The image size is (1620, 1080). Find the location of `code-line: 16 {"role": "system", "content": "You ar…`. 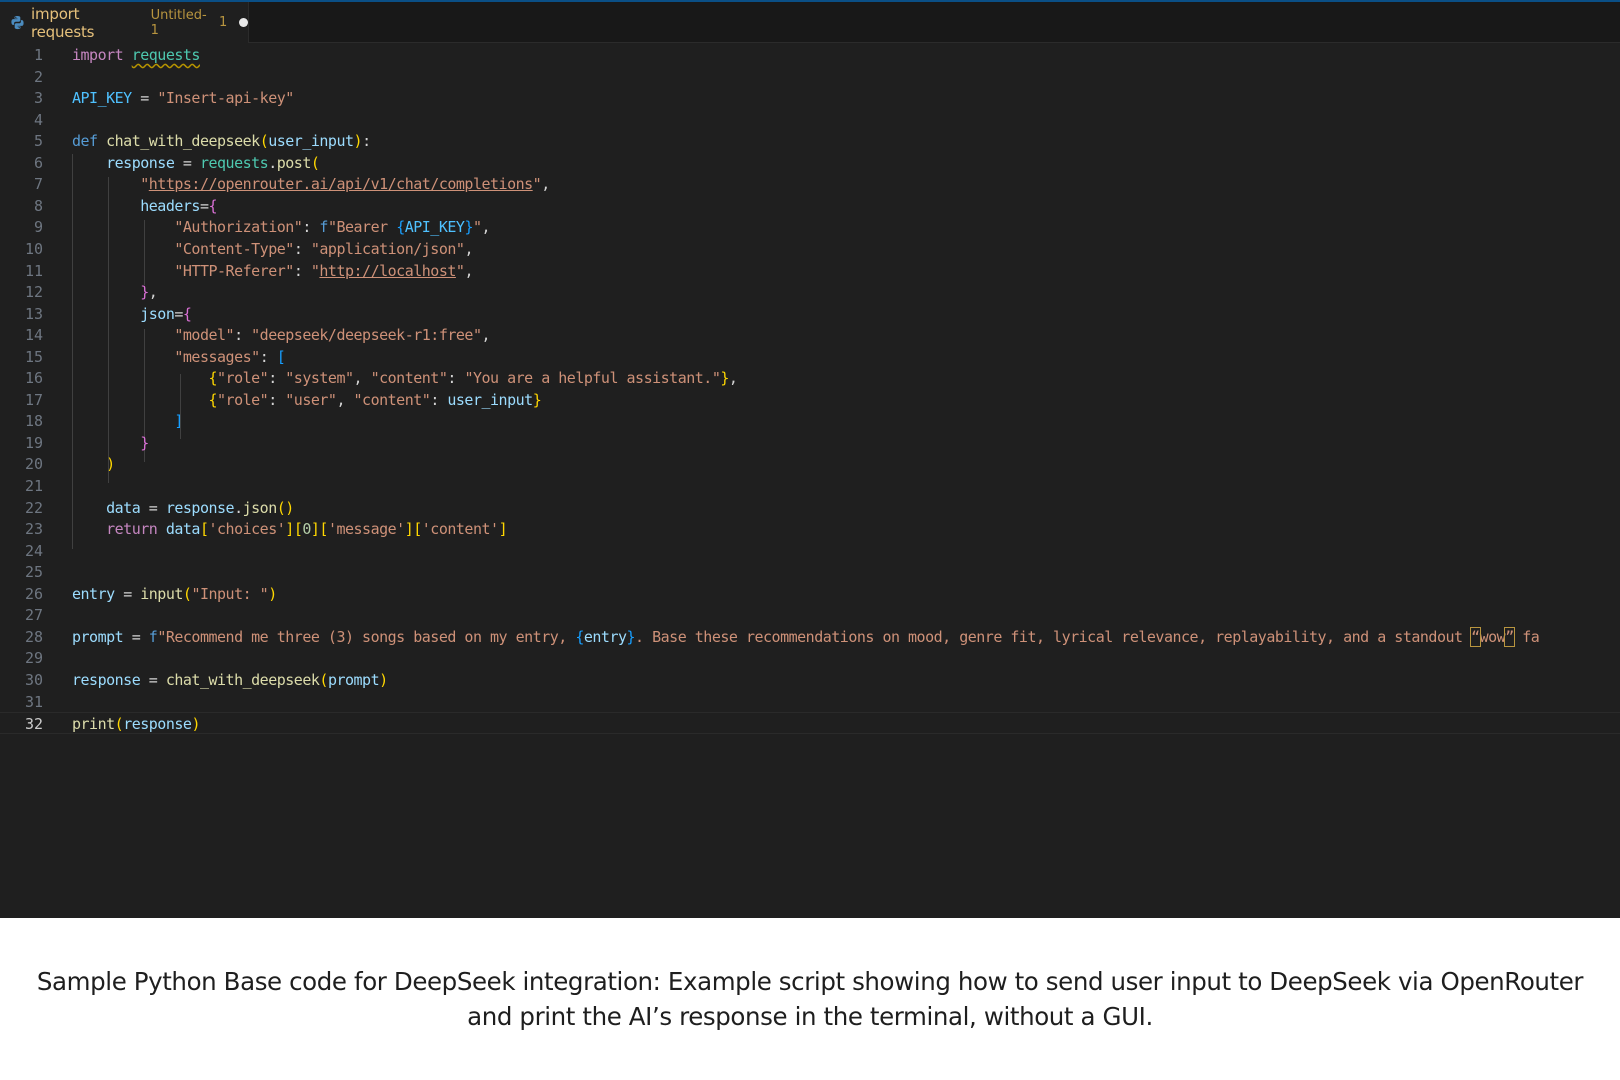

code-line: 16 {"role": "system", "content": "You ar… is located at coordinates (810, 378).